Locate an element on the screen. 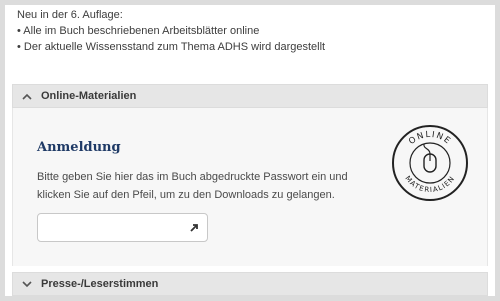 The height and width of the screenshot is (301, 500). arrow-right-icon is located at coordinates (194, 228).